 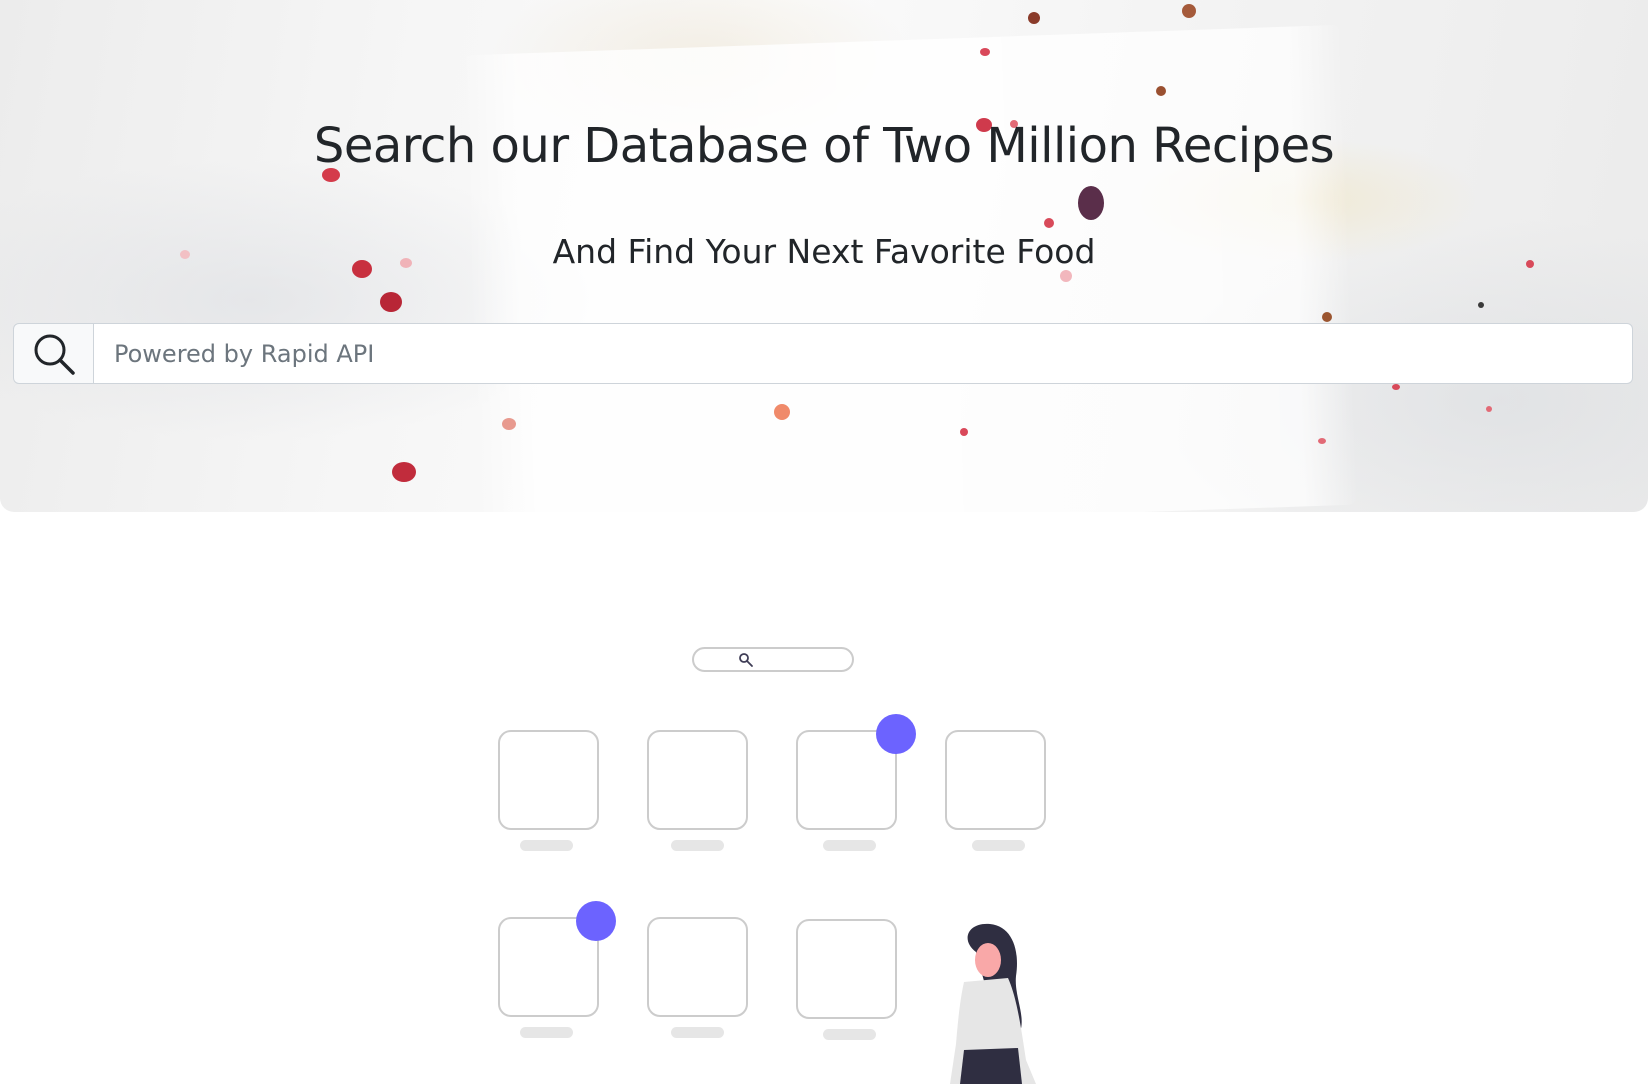 What do you see at coordinates (993, 1003) in the screenshot?
I see `illustration-person` at bounding box center [993, 1003].